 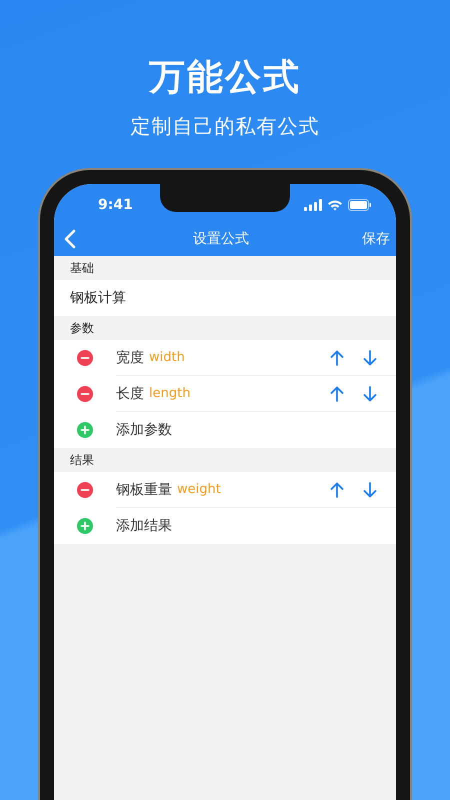 What do you see at coordinates (130, 357) in the screenshot?
I see `row-label: 宽度` at bounding box center [130, 357].